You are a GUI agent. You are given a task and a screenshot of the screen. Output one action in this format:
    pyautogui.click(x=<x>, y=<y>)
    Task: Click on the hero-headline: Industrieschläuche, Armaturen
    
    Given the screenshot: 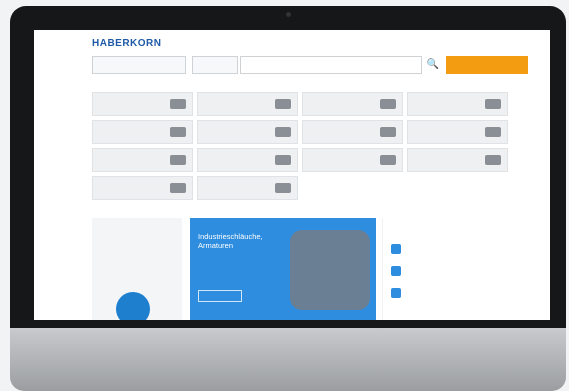 What is the action you would take?
    pyautogui.click(x=230, y=241)
    